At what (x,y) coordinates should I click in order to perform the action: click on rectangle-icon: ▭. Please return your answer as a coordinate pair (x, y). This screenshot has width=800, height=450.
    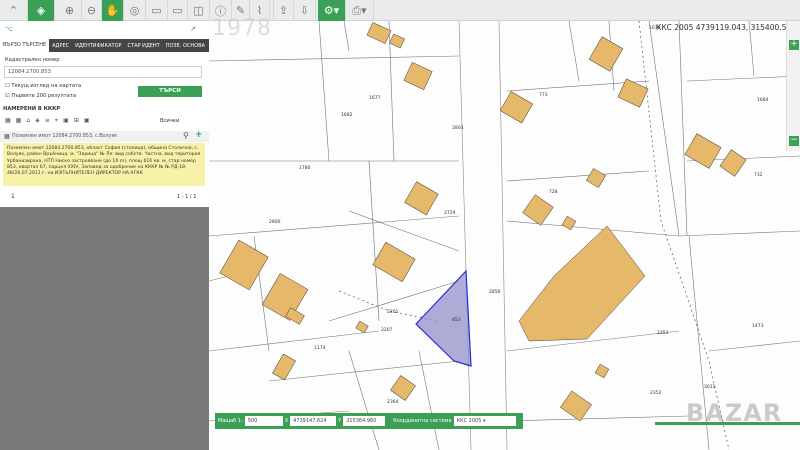
    Looking at the image, I should click on (157, 10).